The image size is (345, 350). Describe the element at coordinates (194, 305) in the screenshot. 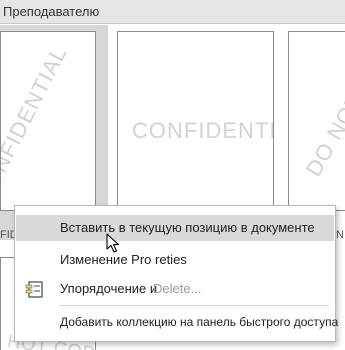

I see `menu-separator` at that location.